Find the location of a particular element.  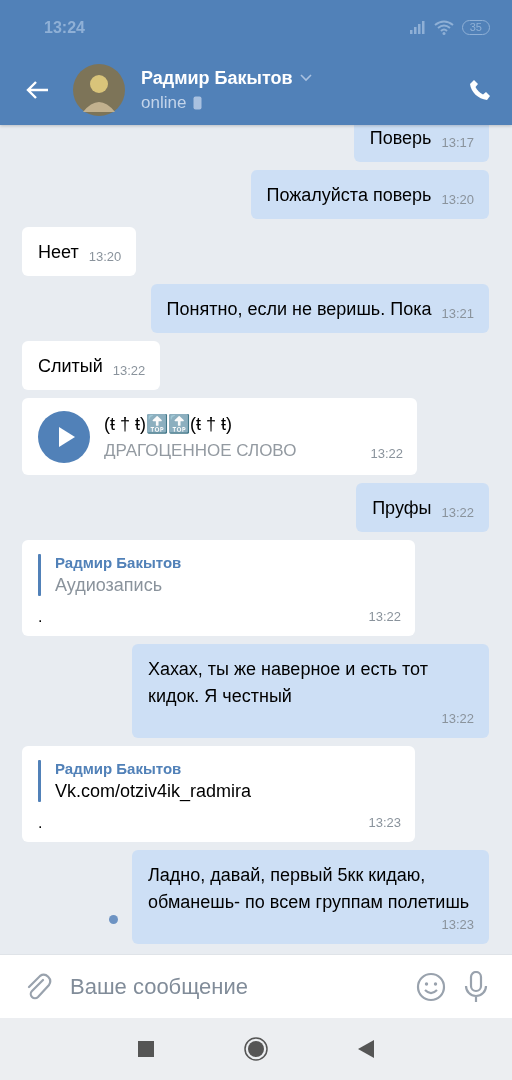

message-bubble: Ладно, давай, первый 5кк кидаю, обманешь- по всем группам полетишь 13:23 is located at coordinates (310, 897).